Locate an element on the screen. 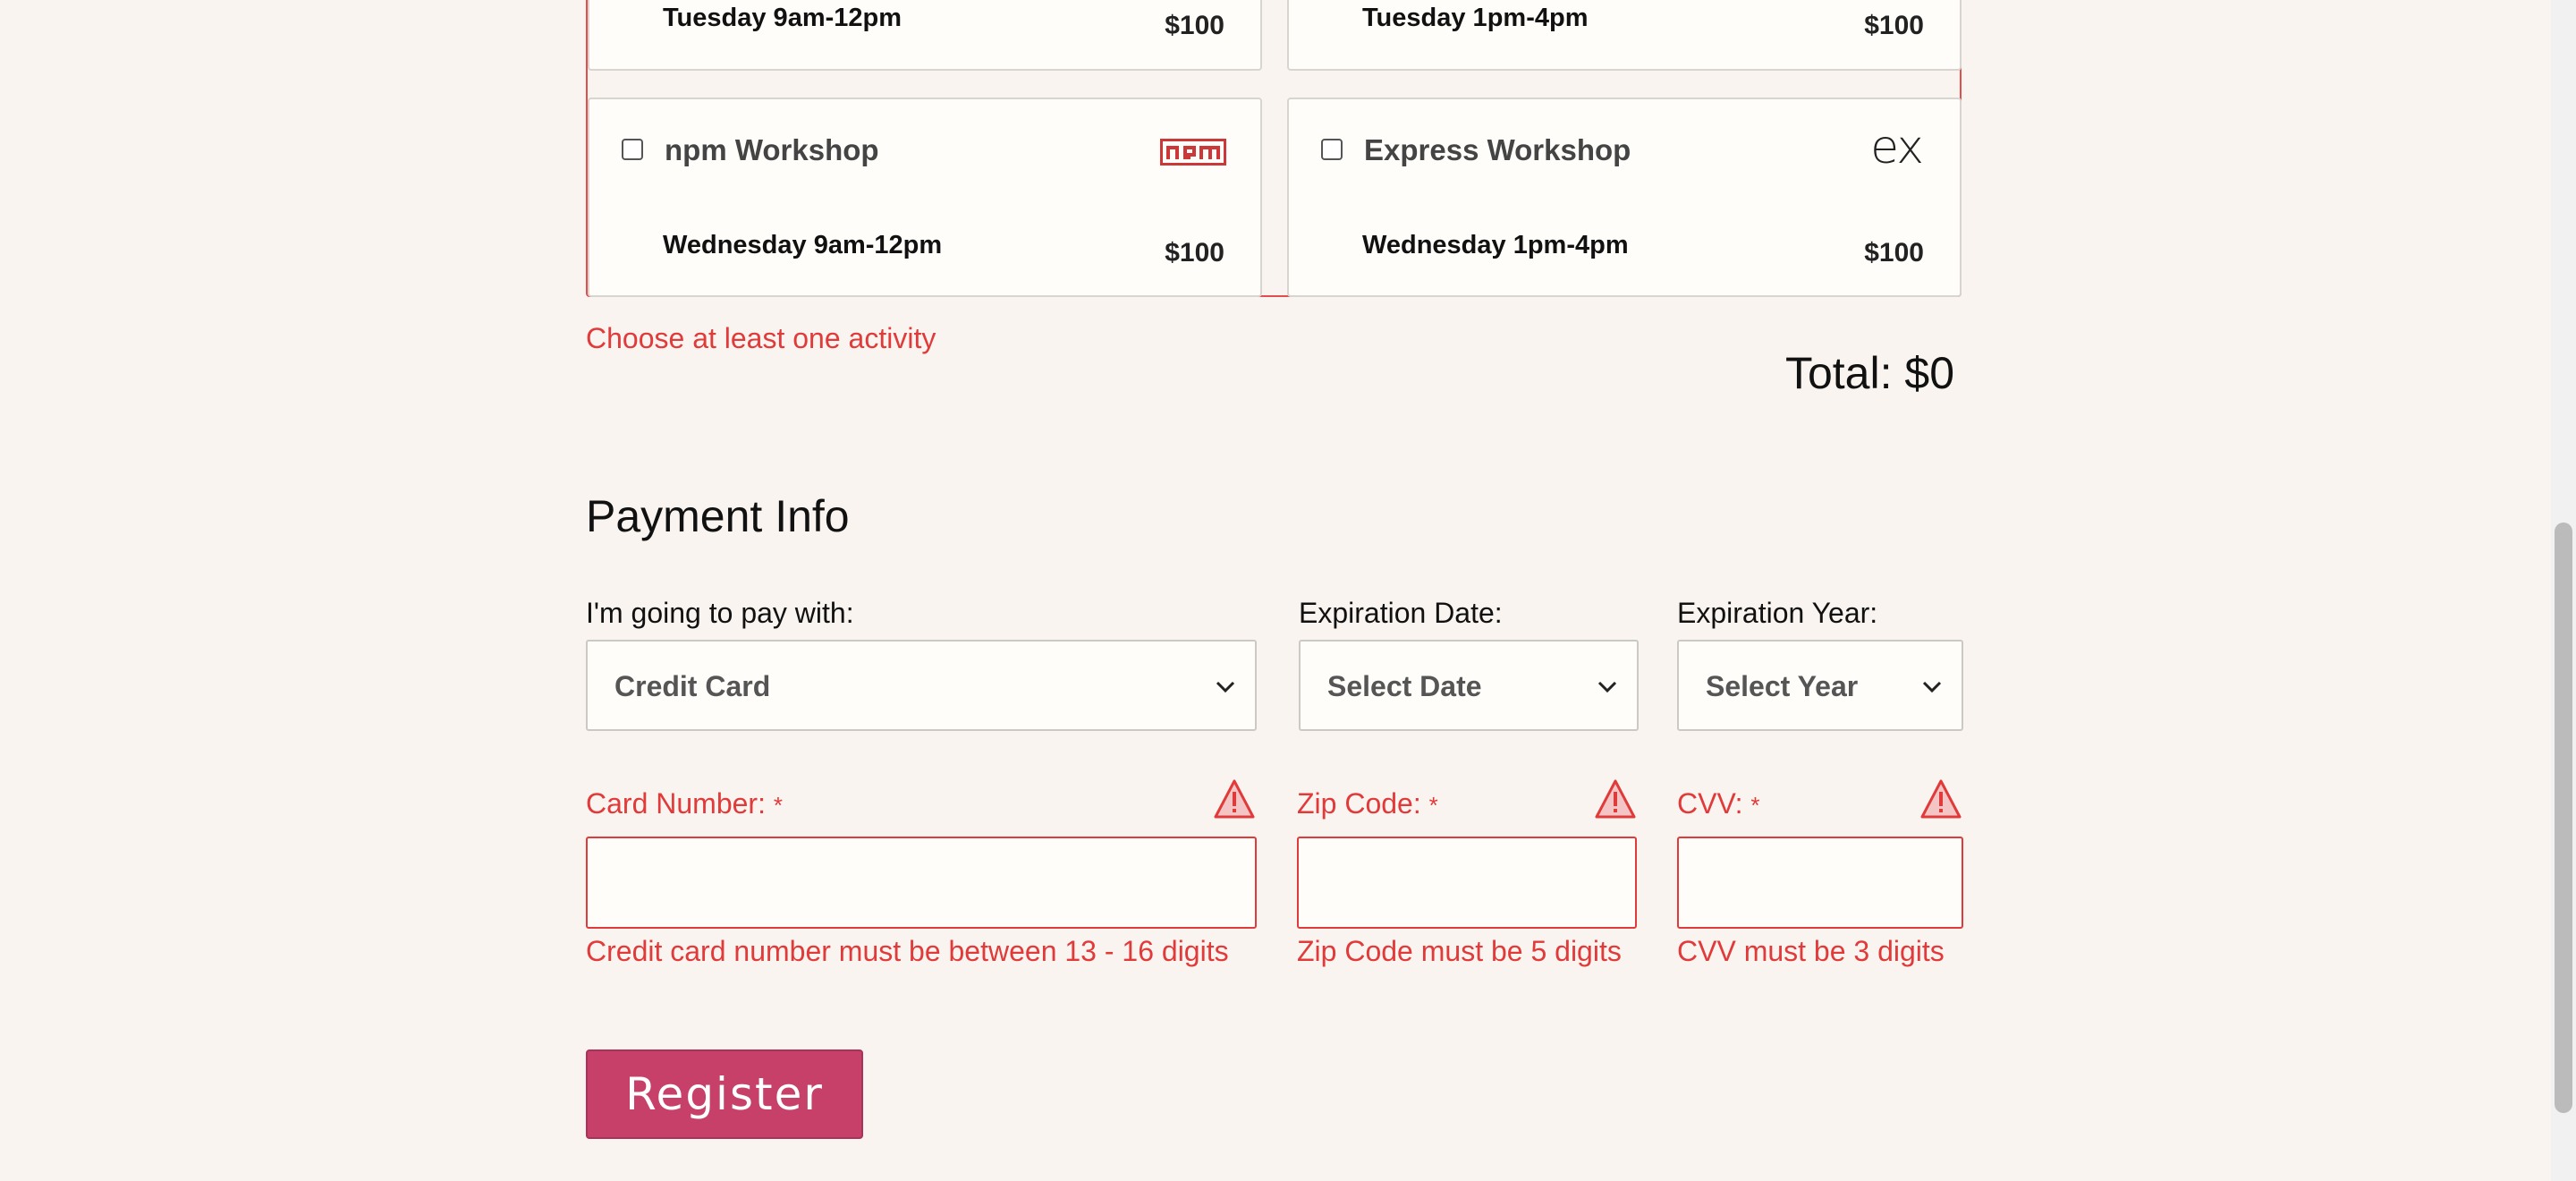  cvv-label: CVV: * is located at coordinates (1718, 803).